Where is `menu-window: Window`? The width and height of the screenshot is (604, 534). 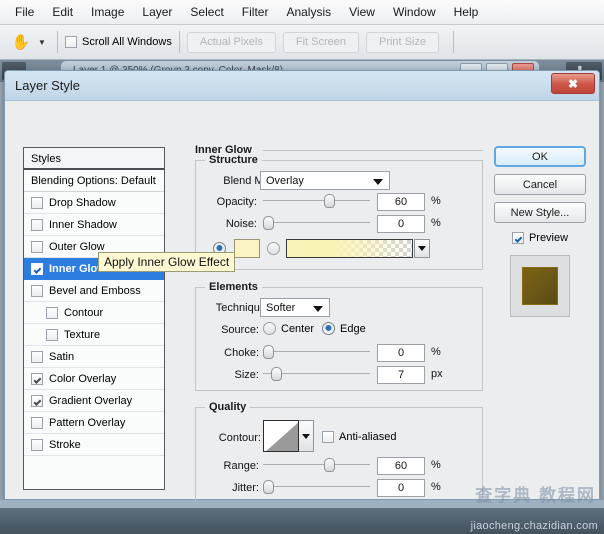 menu-window: Window is located at coordinates (414, 12).